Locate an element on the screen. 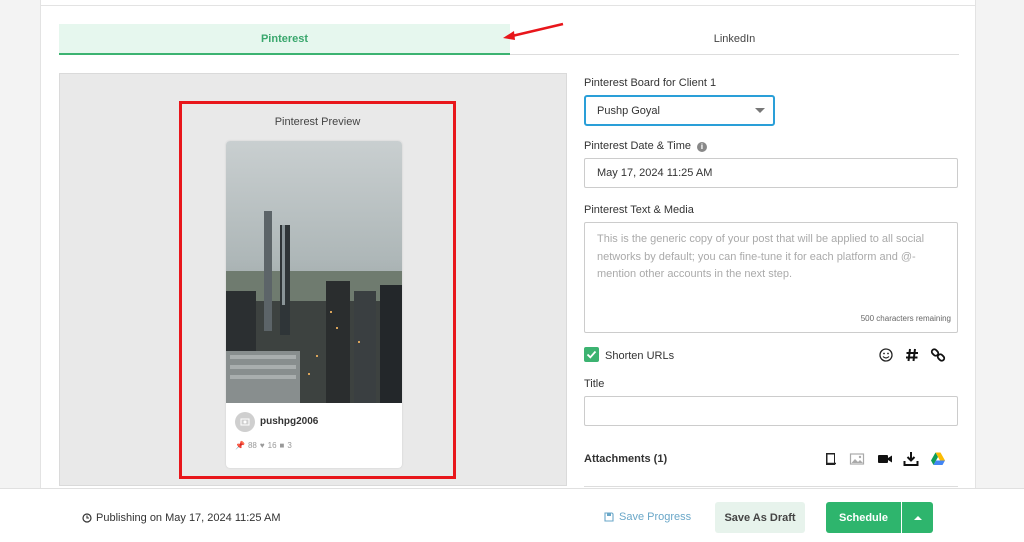  book-icon is located at coordinates (831, 459).